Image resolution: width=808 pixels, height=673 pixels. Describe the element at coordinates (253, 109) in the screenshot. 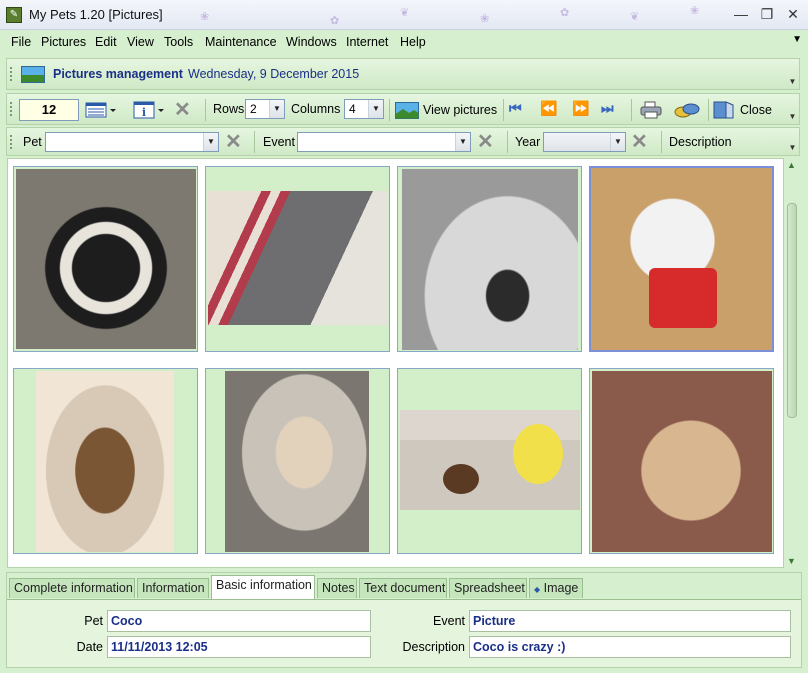

I see `rows-value: 2` at that location.